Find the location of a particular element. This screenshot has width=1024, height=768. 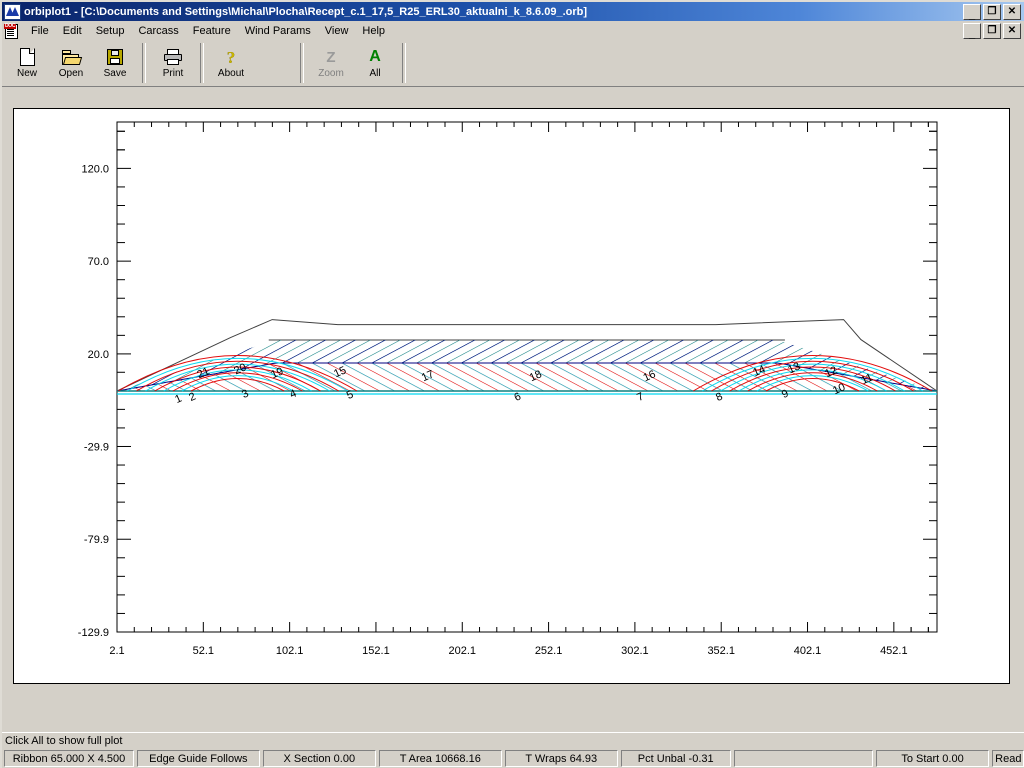

save-button-label: Save is located at coordinates (115, 73).